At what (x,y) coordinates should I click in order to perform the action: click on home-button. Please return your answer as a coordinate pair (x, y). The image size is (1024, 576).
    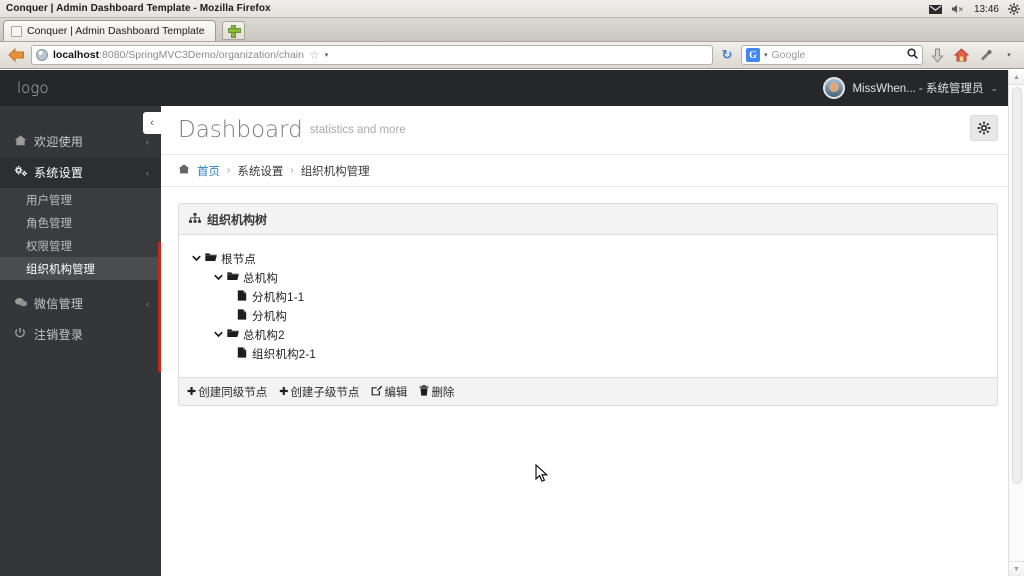
    Looking at the image, I should click on (961, 55).